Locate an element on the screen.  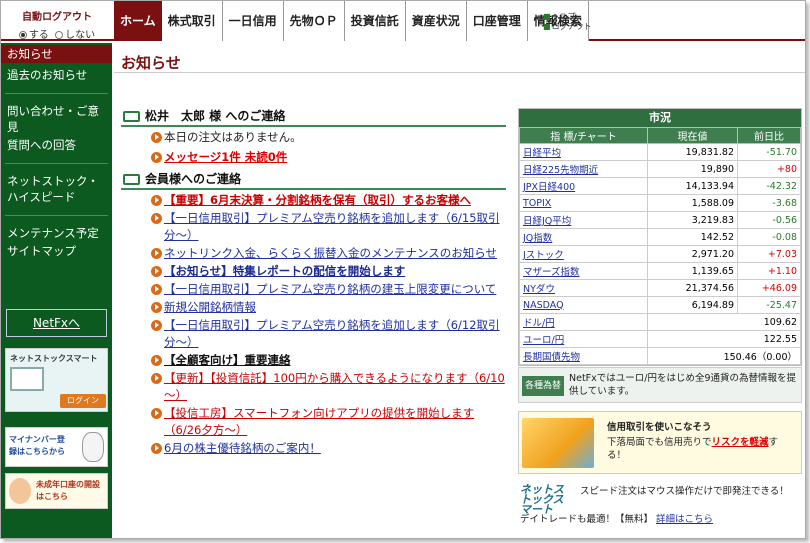
auto-logout-off-radio is located at coordinates (59, 35).